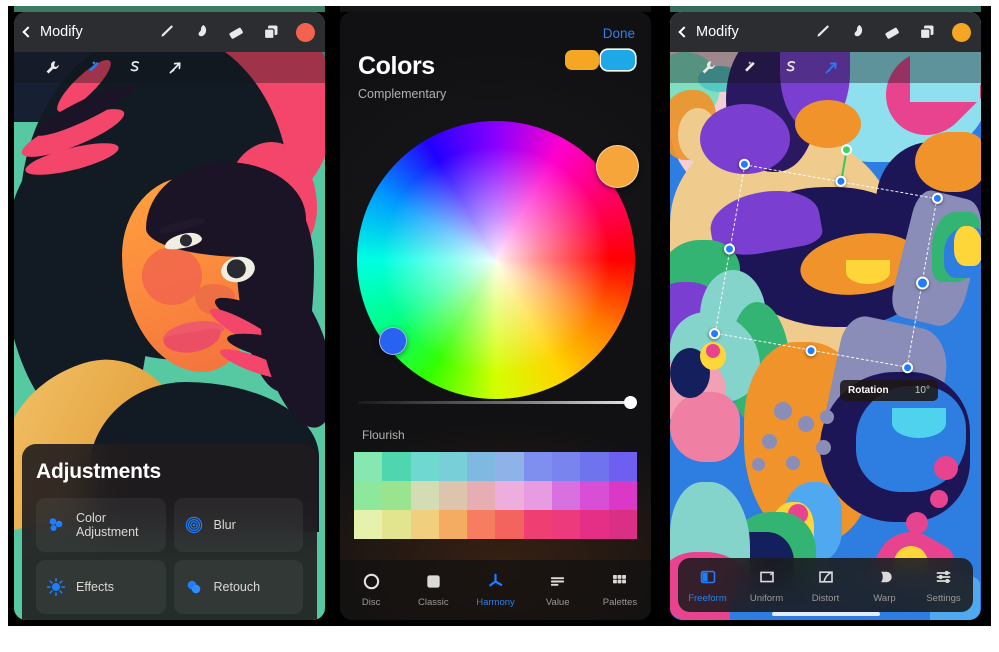 Image resolution: width=999 pixels, height=652 pixels. I want to click on primary-color-handle, so click(617, 166).